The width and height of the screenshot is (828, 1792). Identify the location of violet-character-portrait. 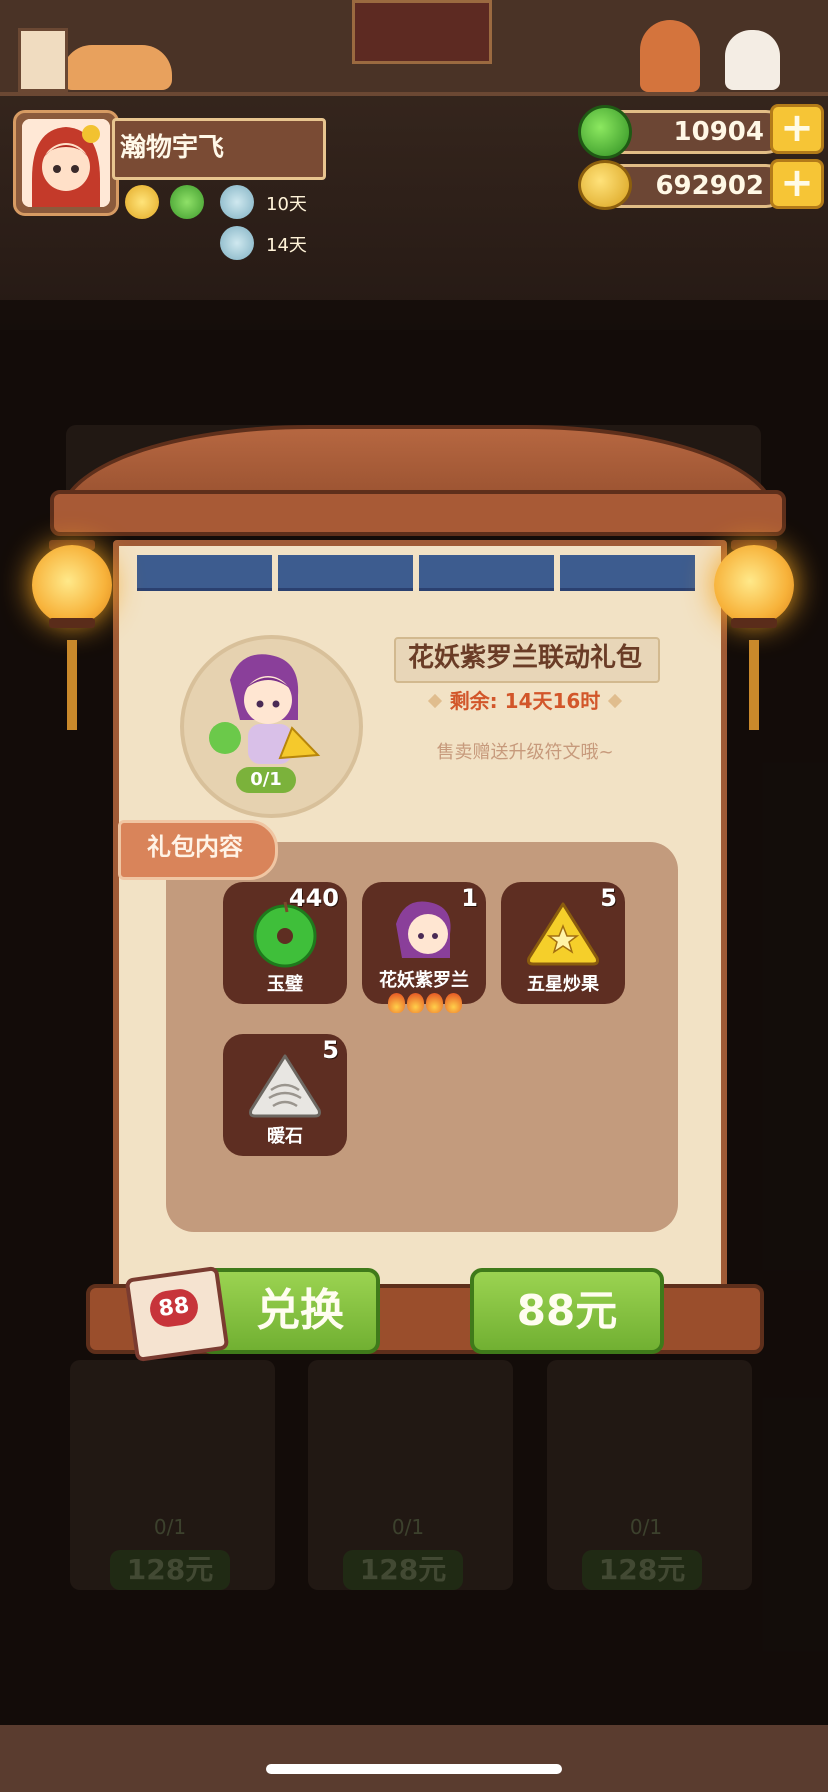
(265, 712).